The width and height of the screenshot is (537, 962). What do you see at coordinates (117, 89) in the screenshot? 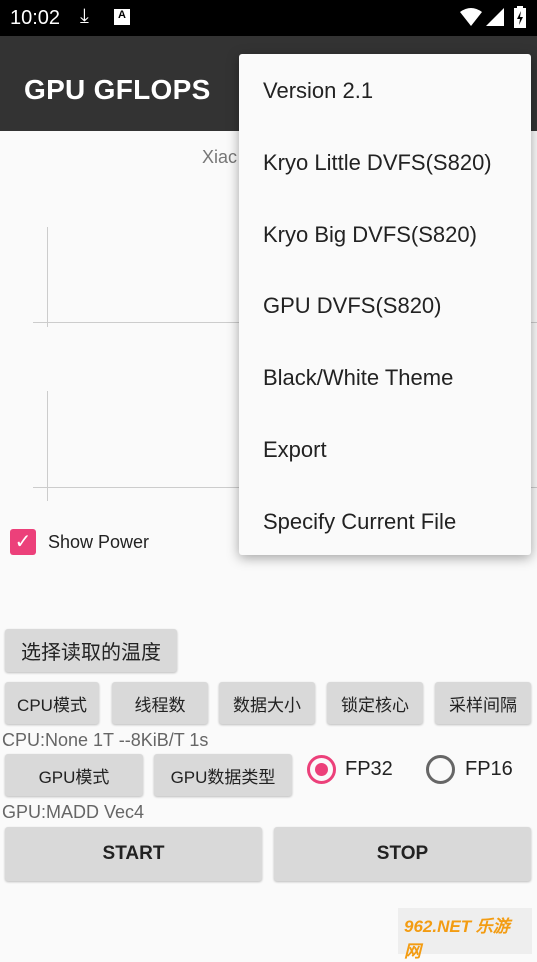
I see `app-title: GPU GFLOPS` at bounding box center [117, 89].